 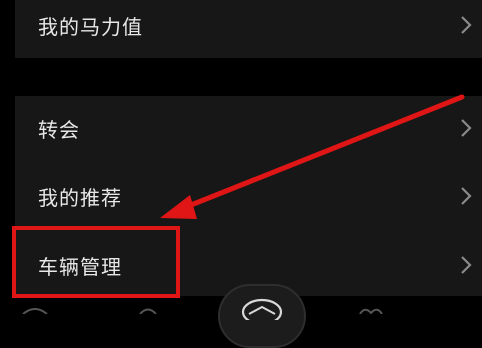 I want to click on heart-icon, so click(x=371, y=311).